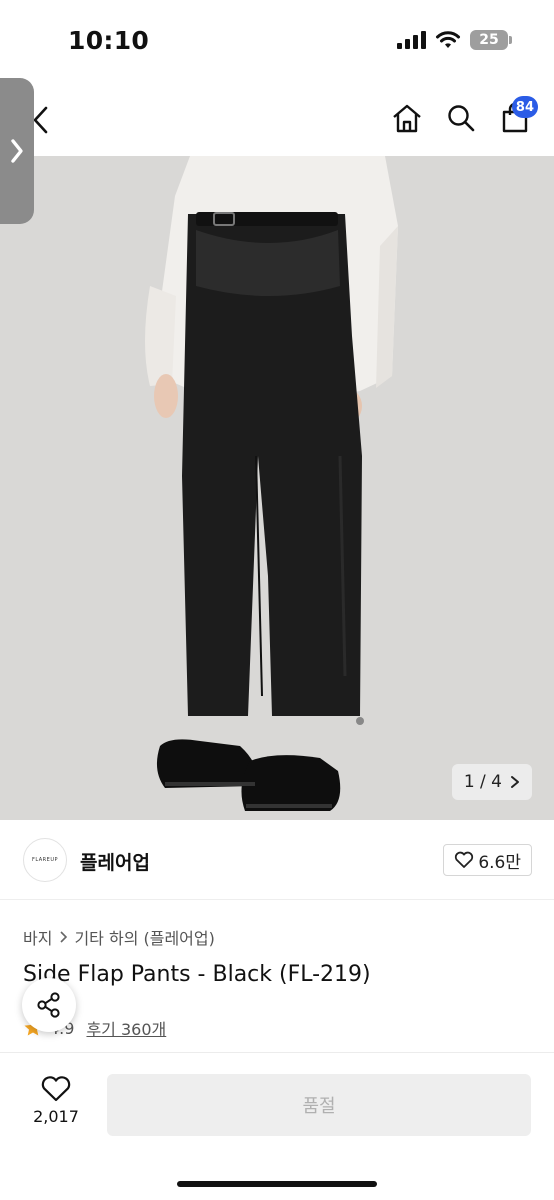 The image size is (554, 1200). I want to click on share-icon, so click(48, 1005).